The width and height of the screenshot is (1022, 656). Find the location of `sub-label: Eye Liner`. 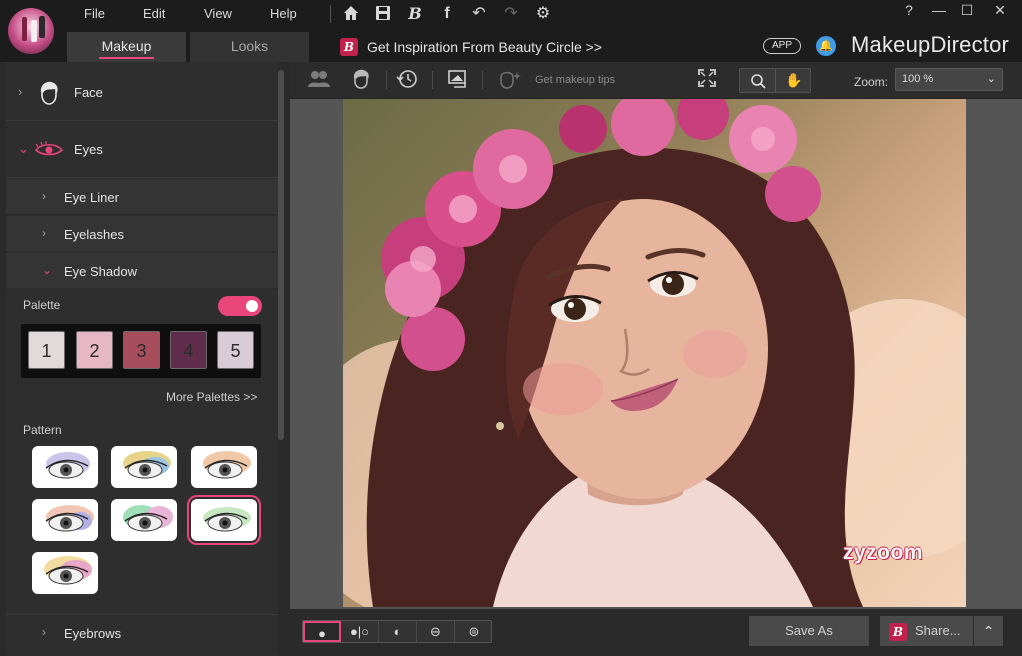

sub-label: Eye Liner is located at coordinates (91, 197).